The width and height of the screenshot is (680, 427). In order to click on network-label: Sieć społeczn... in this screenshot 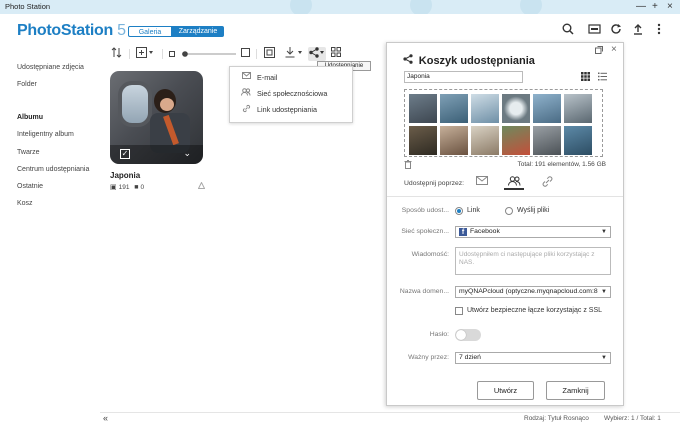, I will do `click(425, 231)`.